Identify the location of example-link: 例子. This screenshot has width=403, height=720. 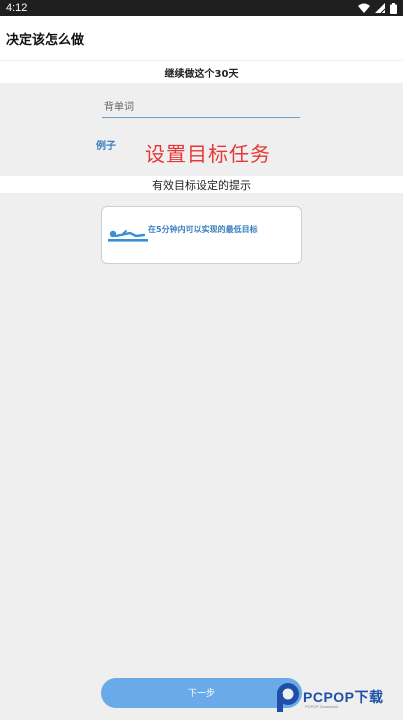
(106, 144).